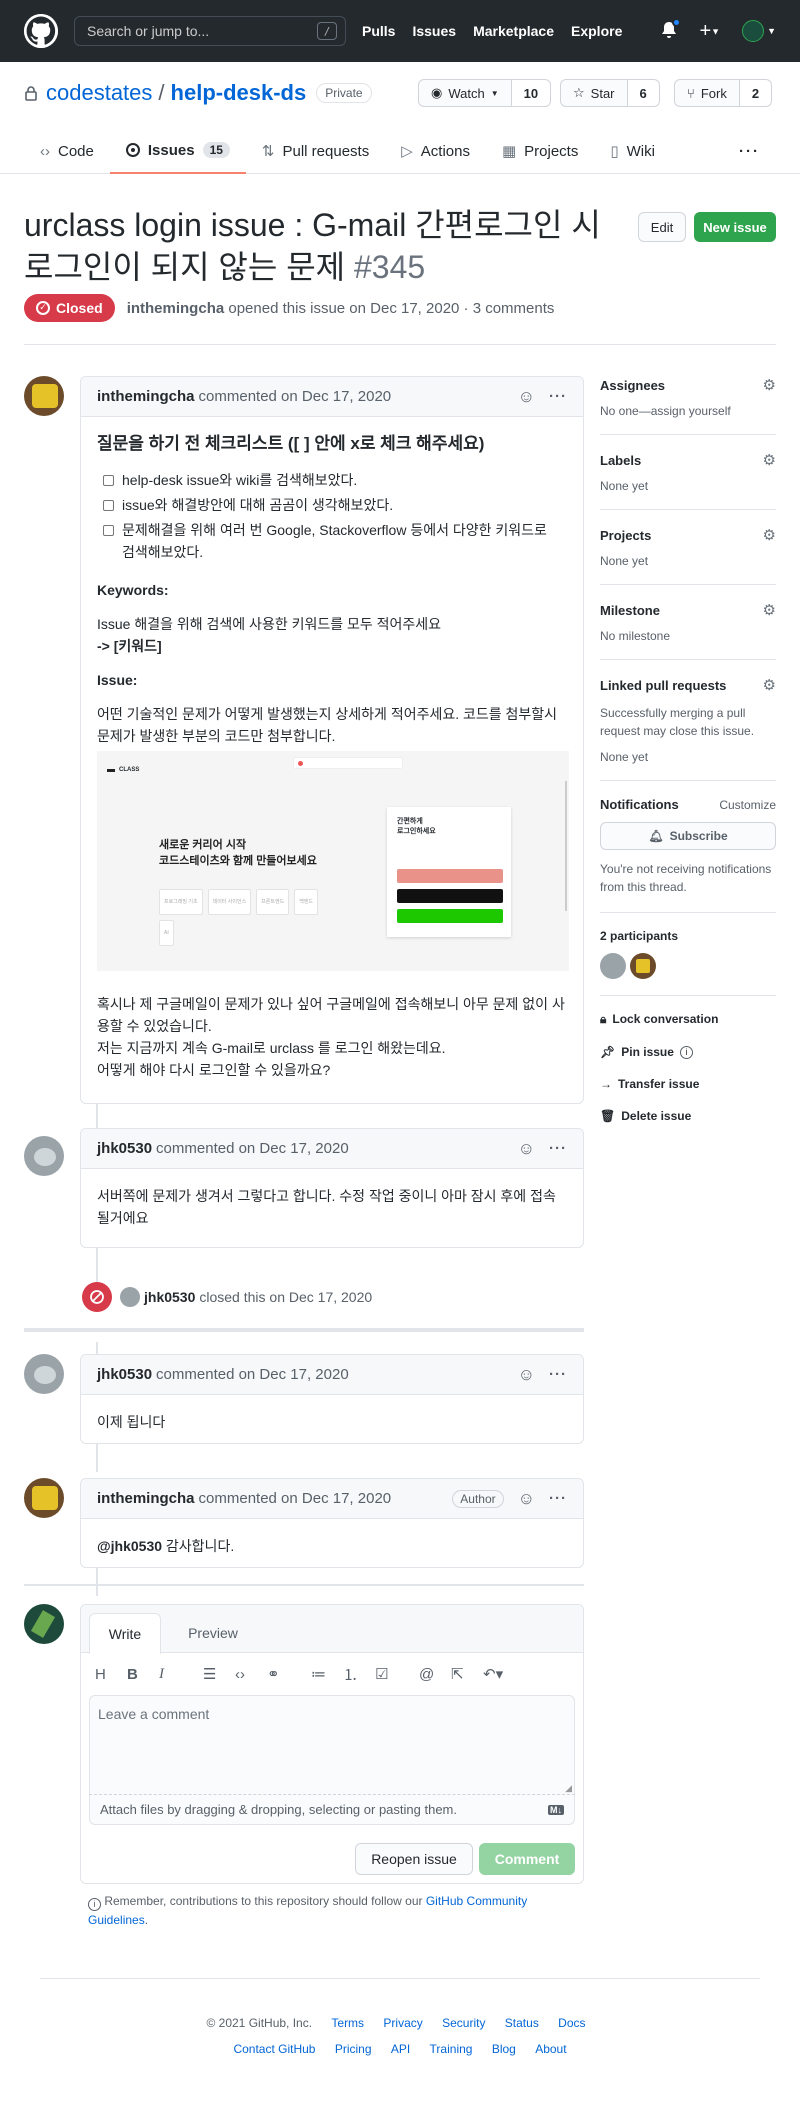  I want to click on reply-icon: ↶▾, so click(499, 1674).